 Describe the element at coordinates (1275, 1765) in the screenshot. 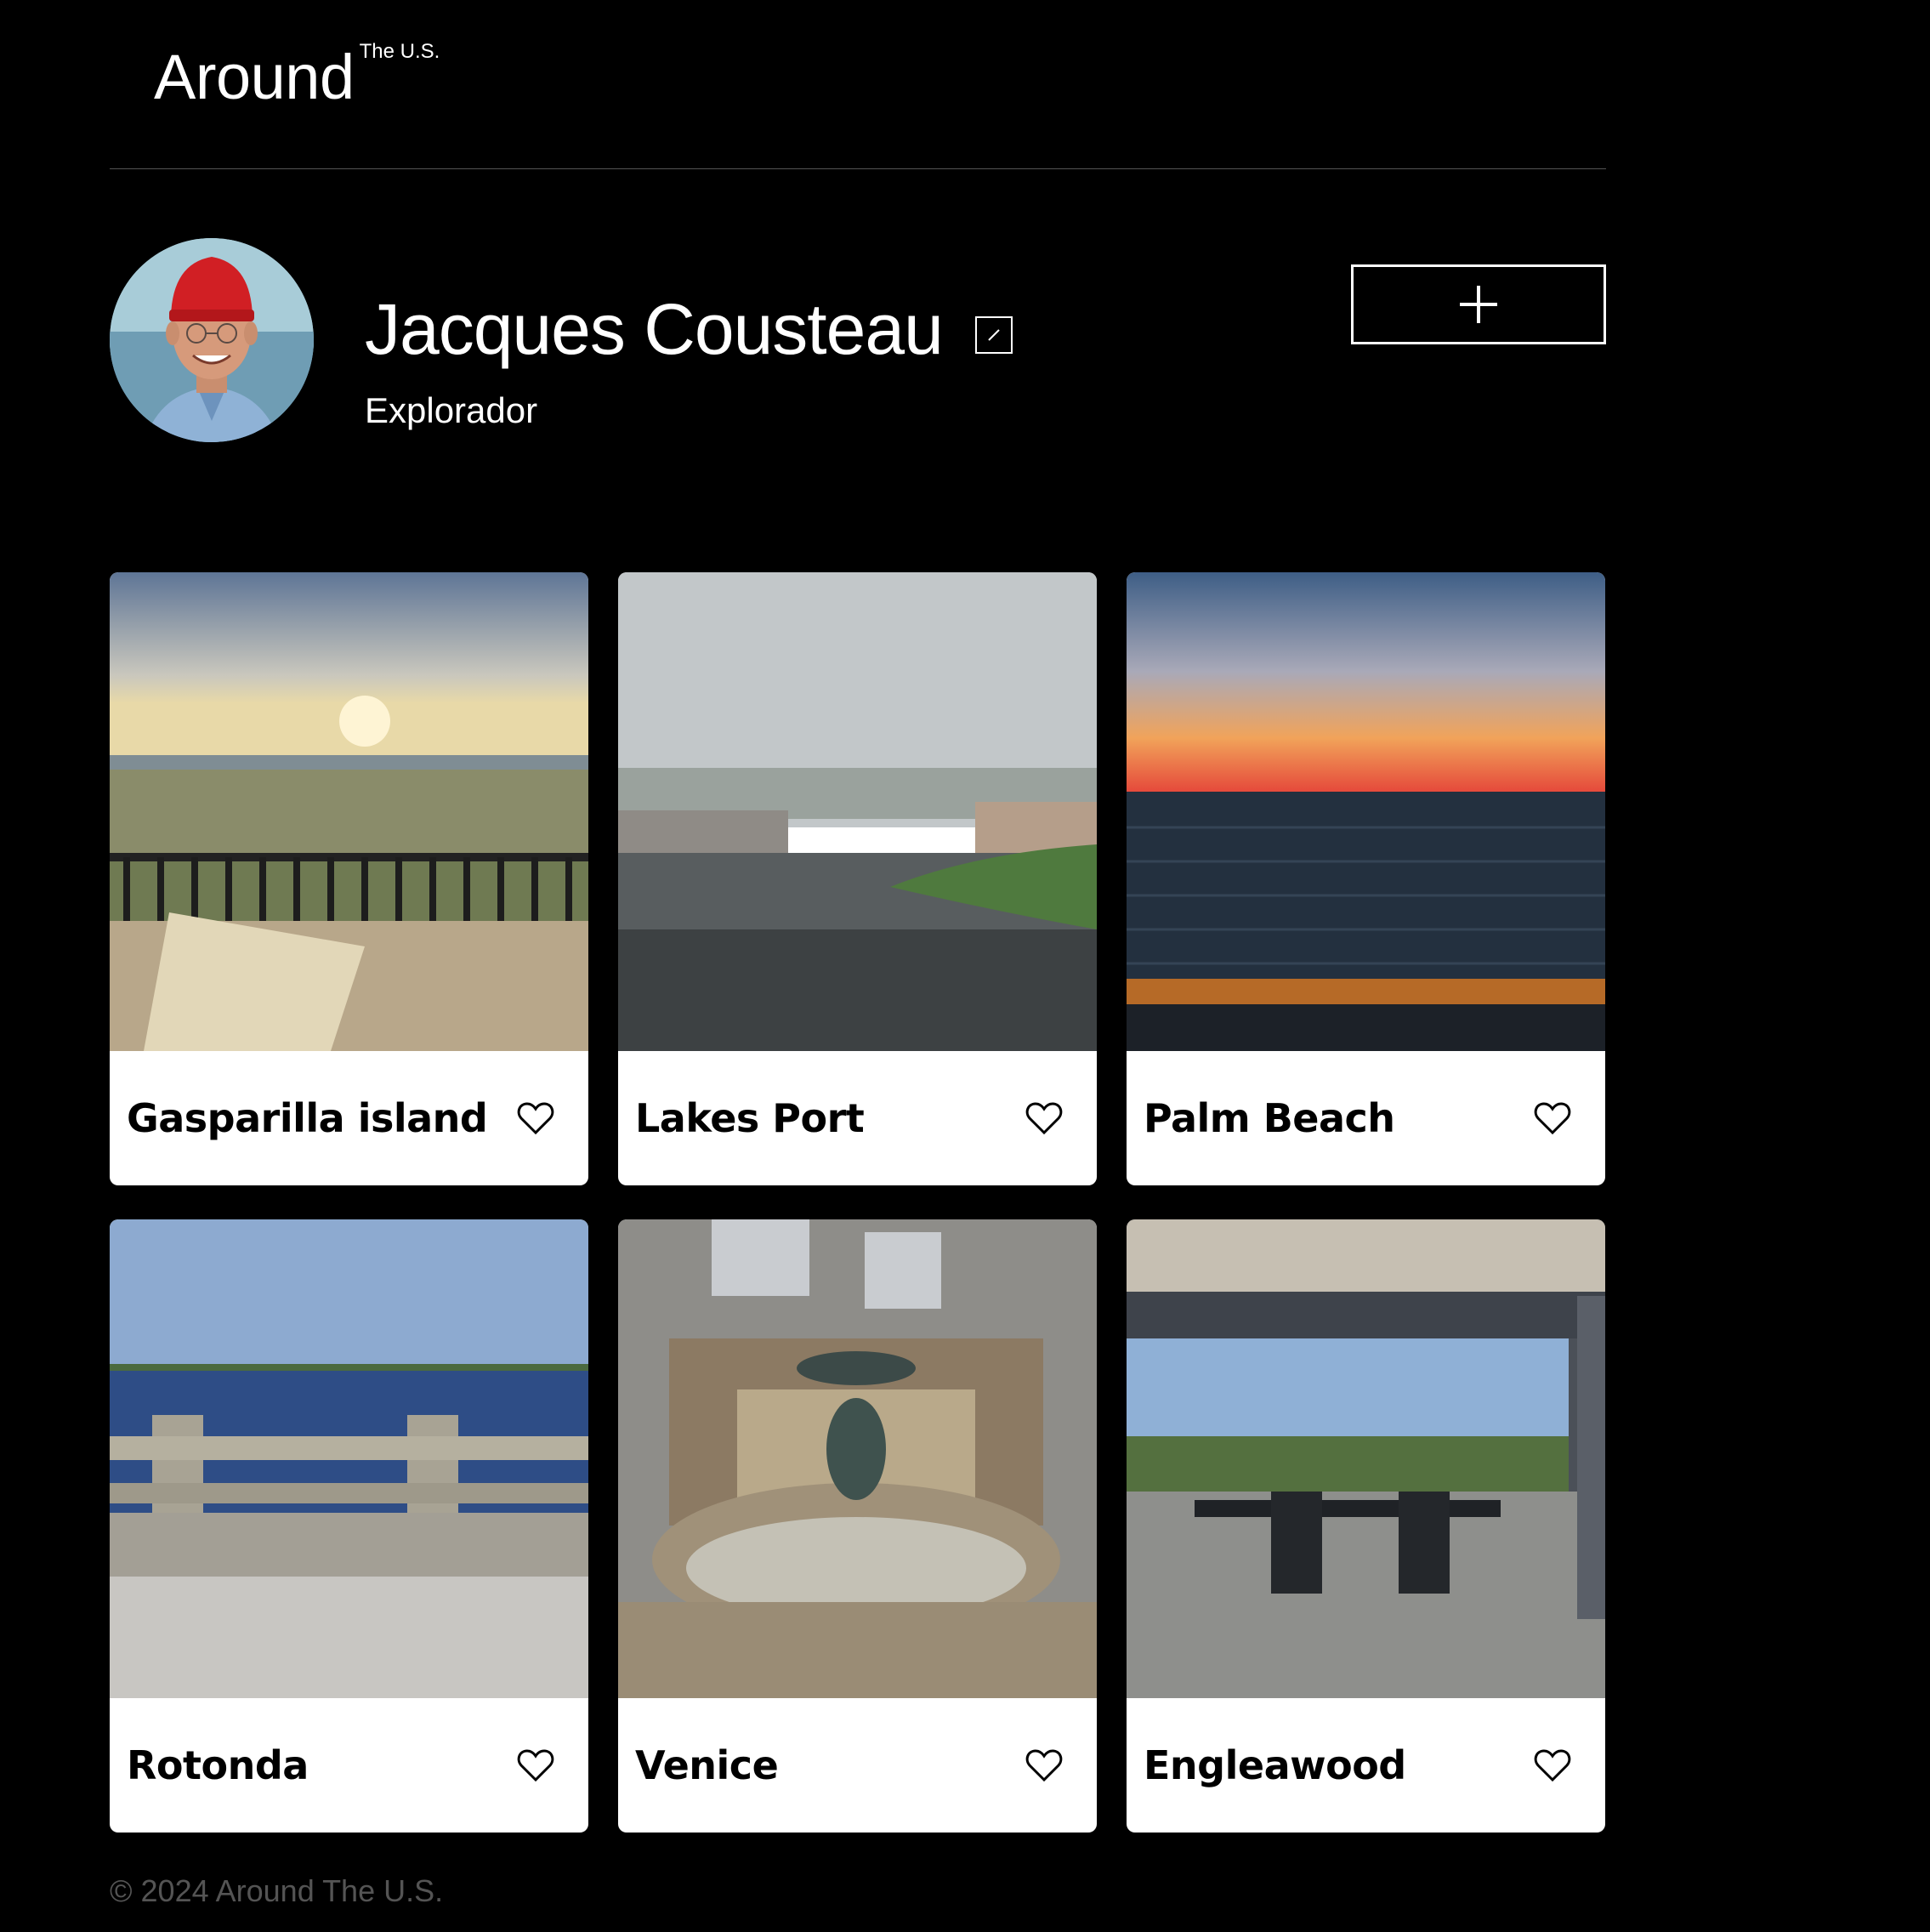

I see `card-title: Engleawood` at that location.